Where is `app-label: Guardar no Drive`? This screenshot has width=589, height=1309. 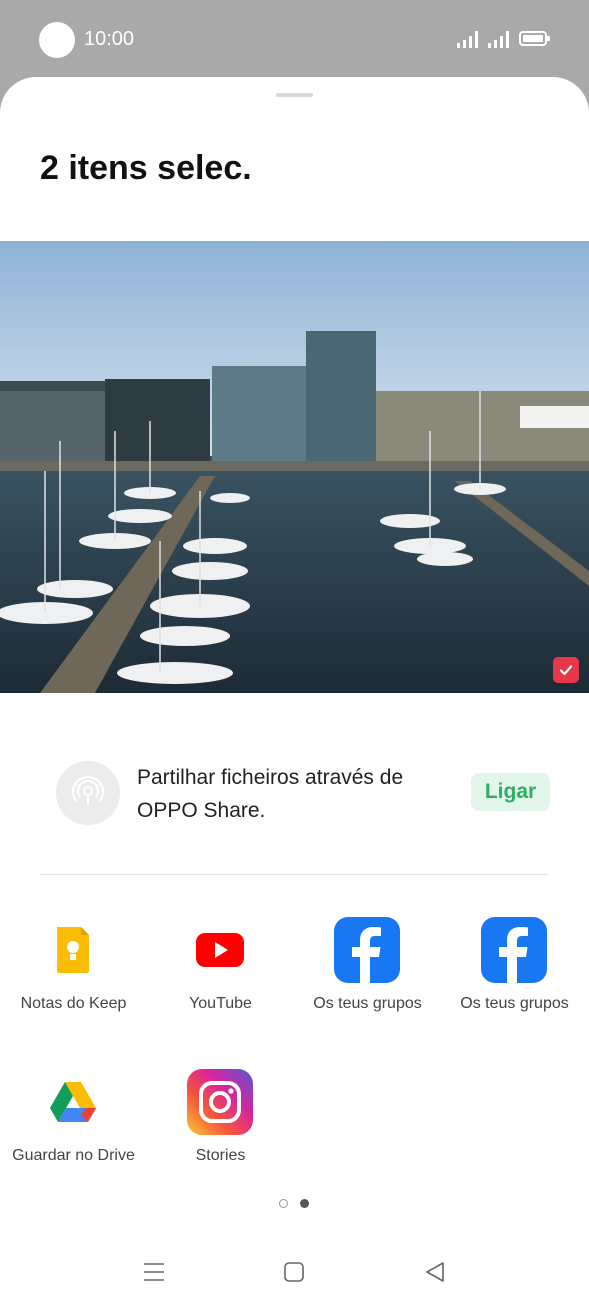 app-label: Guardar no Drive is located at coordinates (73, 1155).